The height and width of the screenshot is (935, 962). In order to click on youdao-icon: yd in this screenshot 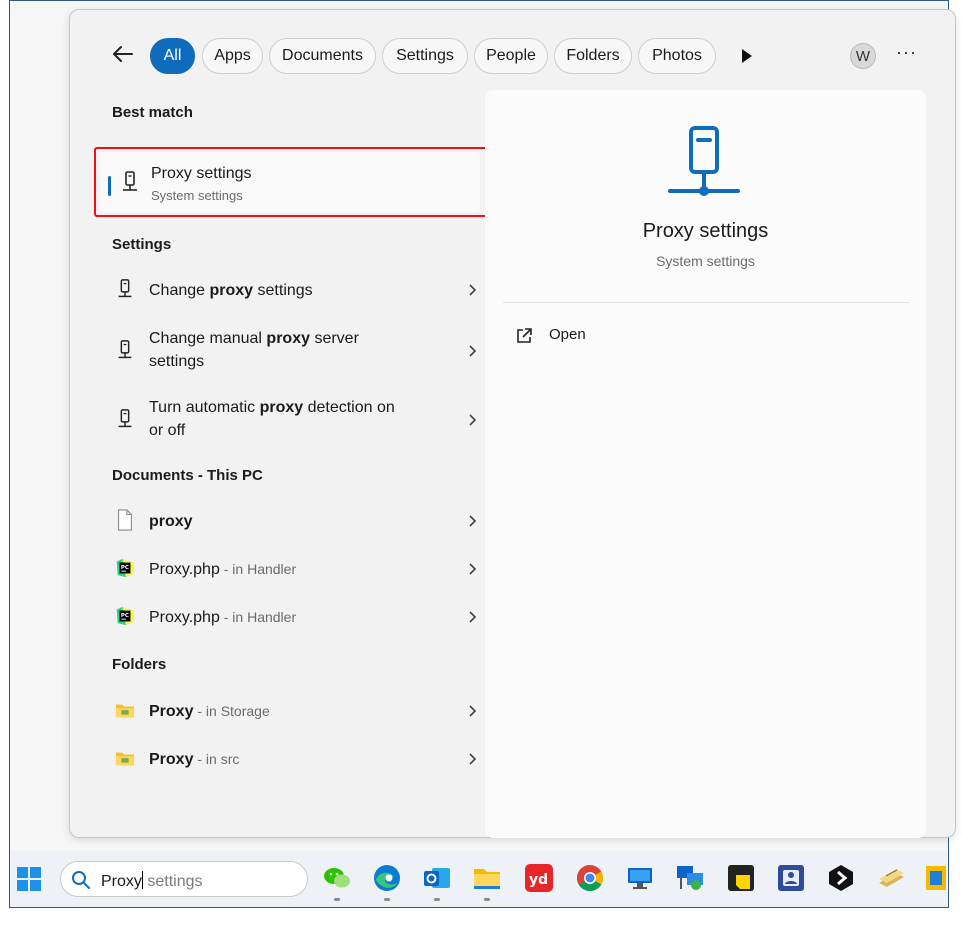, I will do `click(539, 878)`.